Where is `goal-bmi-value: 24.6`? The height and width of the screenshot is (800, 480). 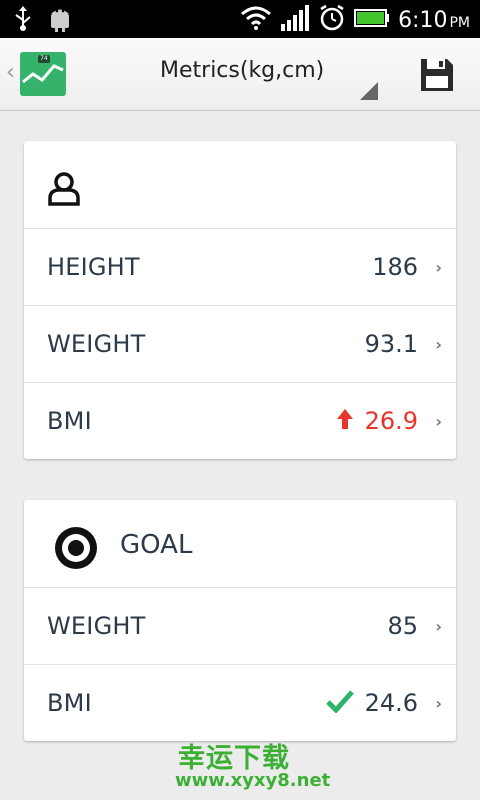
goal-bmi-value: 24.6 is located at coordinates (391, 703).